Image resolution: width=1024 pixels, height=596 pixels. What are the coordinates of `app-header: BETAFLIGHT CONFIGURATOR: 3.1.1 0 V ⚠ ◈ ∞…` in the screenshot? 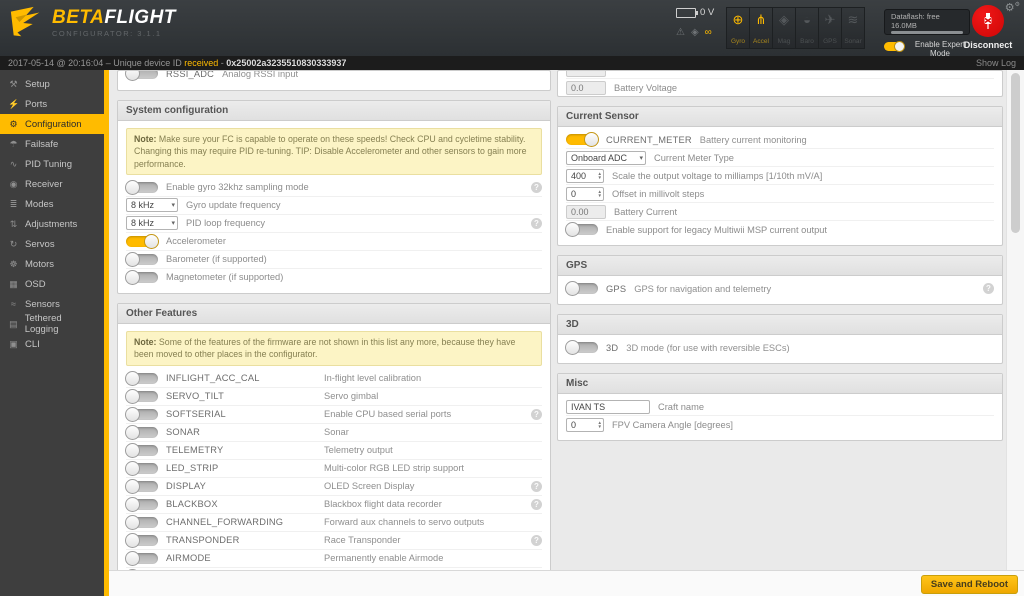 It's located at (512, 29).